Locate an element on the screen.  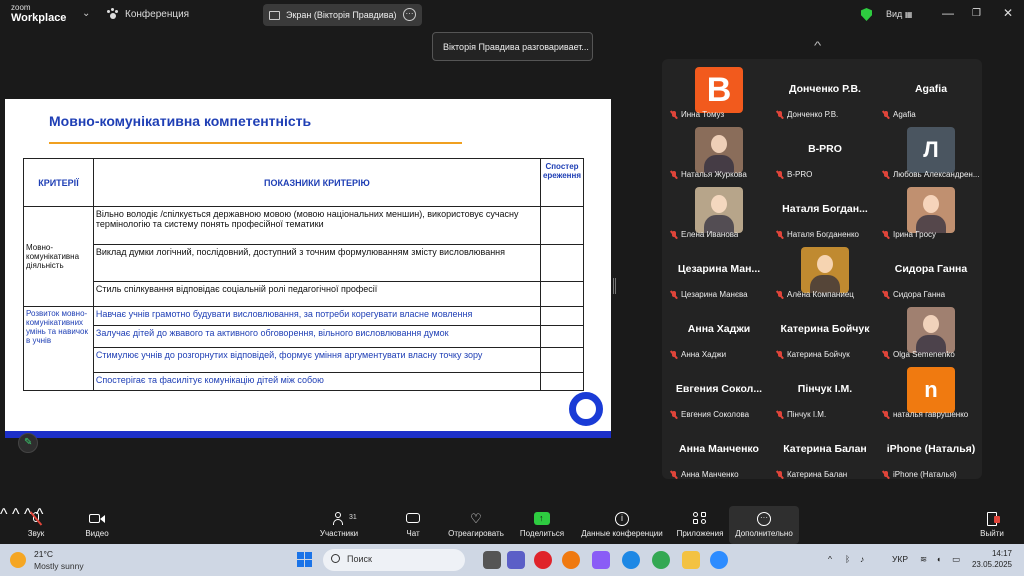
teams-icon is located at coordinates (516, 560).